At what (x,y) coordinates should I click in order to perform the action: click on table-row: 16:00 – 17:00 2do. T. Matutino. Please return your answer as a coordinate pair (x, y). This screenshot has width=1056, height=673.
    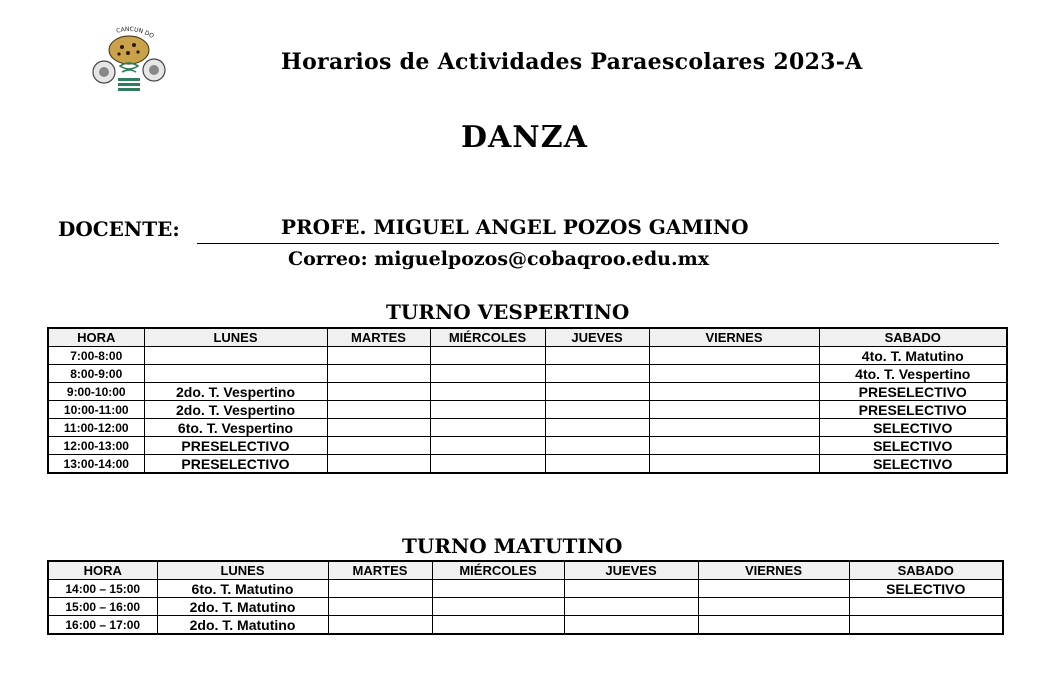
    Looking at the image, I should click on (525, 625).